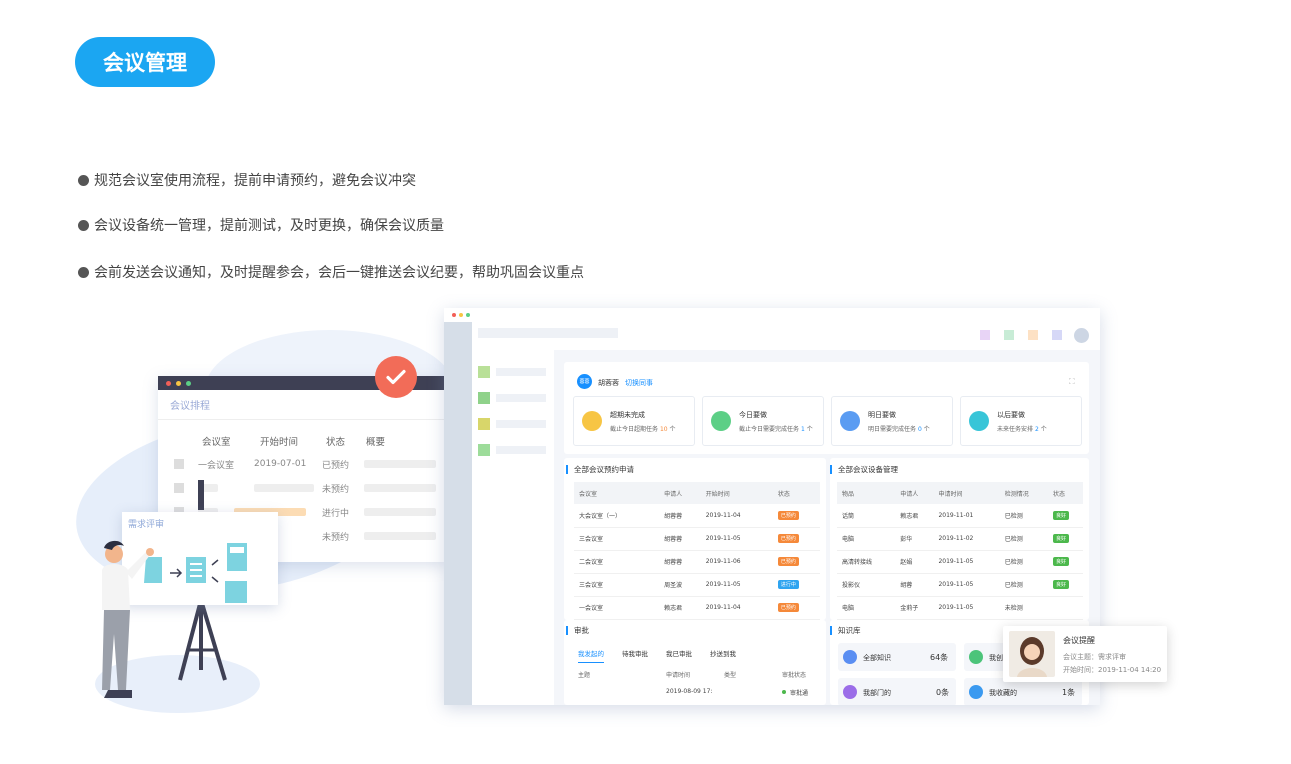  I want to click on stat-today: 今日要做 截止今日需要完成任务 1 个, so click(763, 421).